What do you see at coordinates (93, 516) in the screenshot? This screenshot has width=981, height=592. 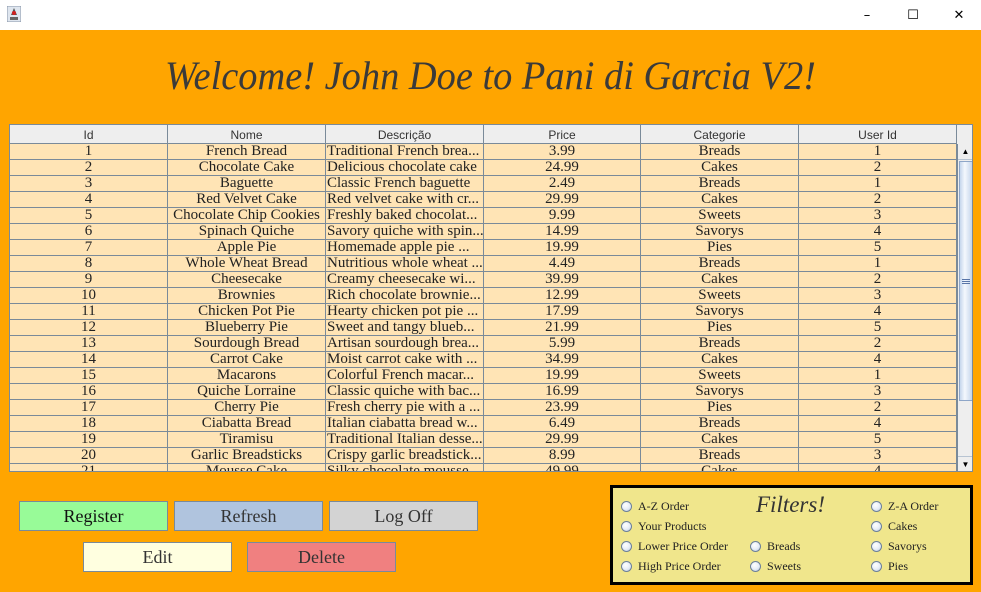 I see `register-button: Register` at bounding box center [93, 516].